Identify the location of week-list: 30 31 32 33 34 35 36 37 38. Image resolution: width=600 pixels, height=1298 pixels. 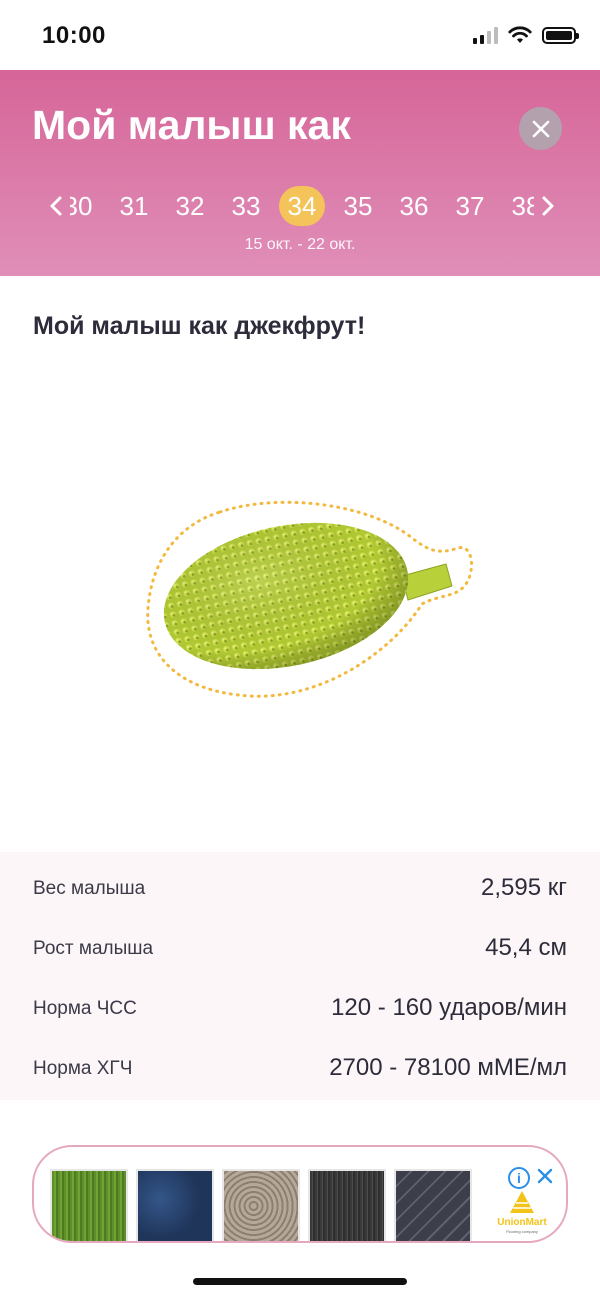
(302, 206).